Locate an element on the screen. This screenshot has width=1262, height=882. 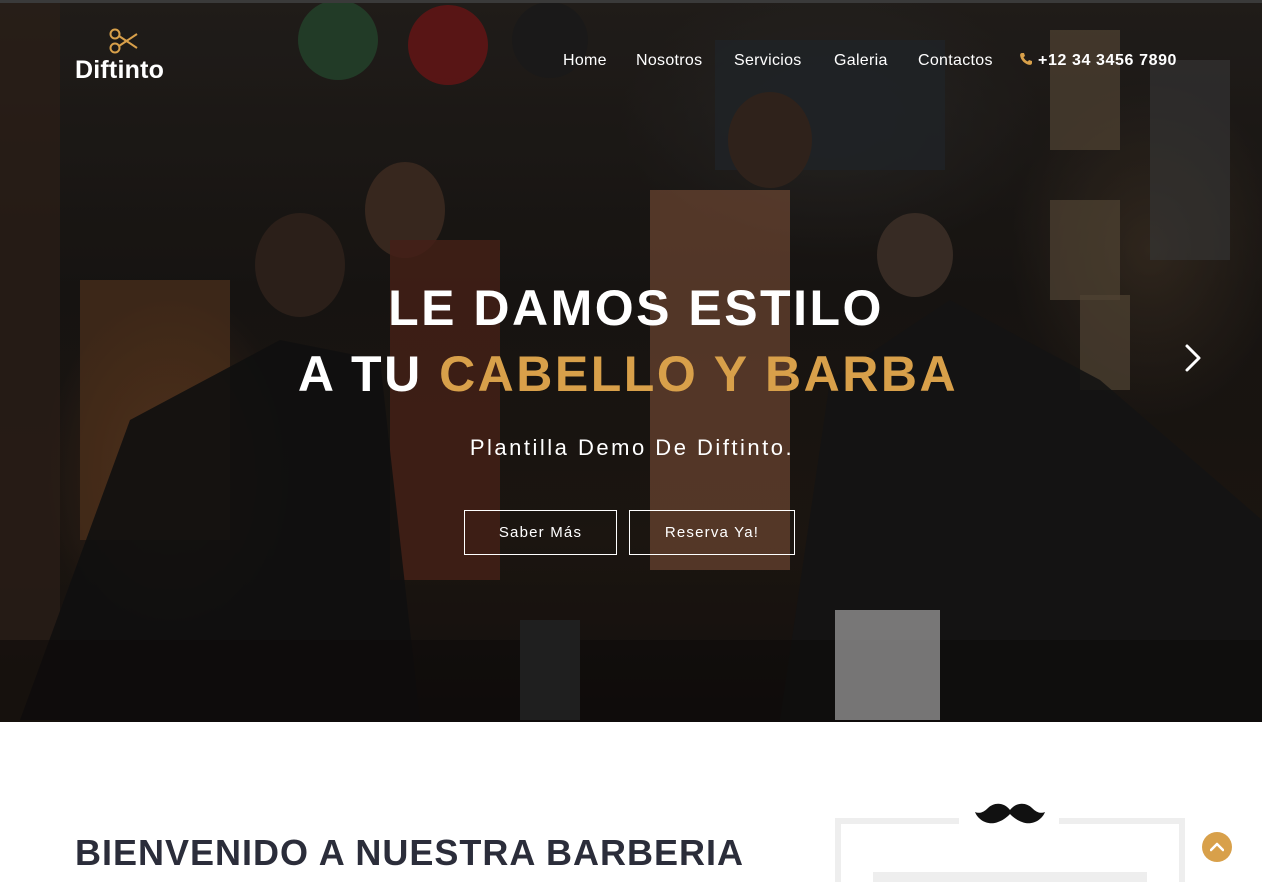
nav-item-home: Home is located at coordinates (585, 61).